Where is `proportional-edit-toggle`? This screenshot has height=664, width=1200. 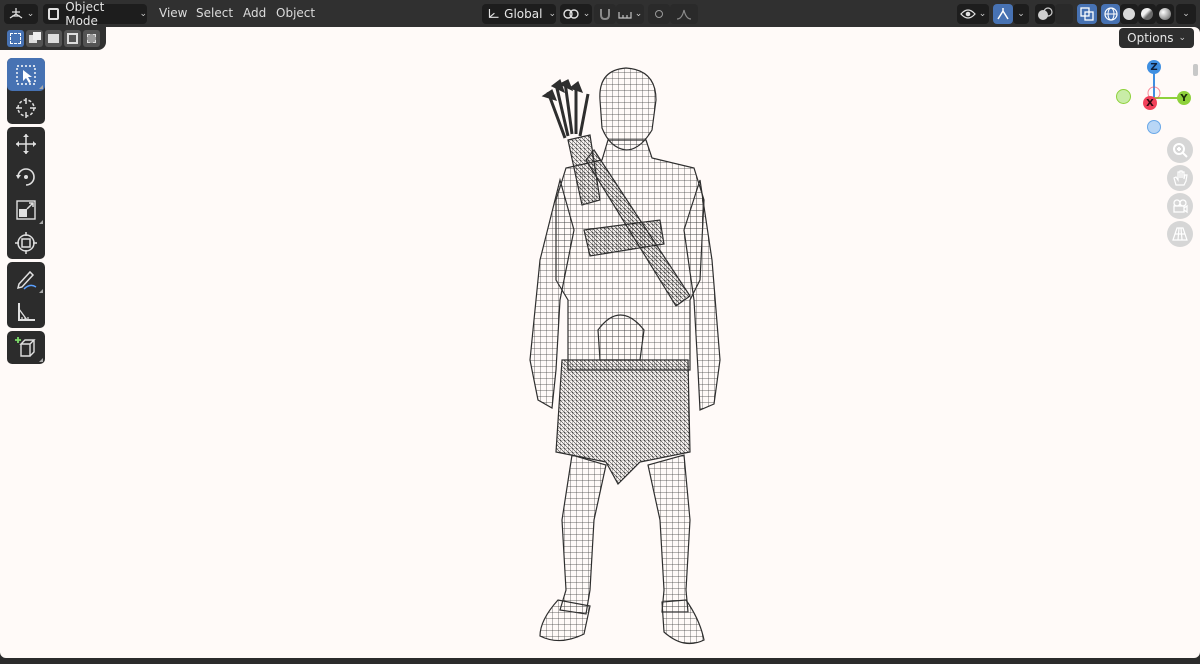 proportional-edit-toggle is located at coordinates (659, 14).